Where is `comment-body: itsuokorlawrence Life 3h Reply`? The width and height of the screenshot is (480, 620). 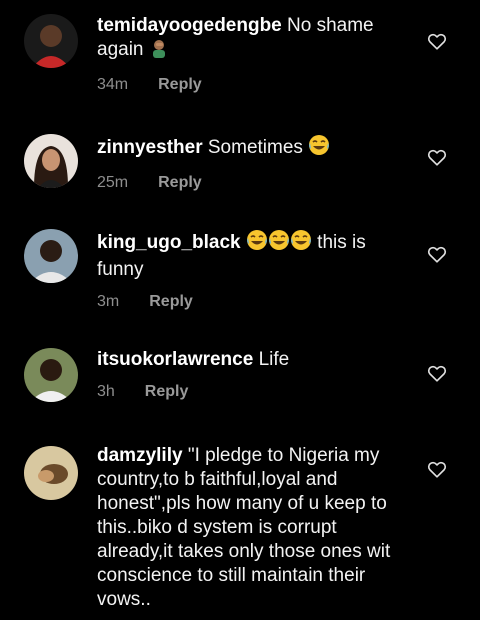 comment-body: itsuokorlawrence Life 3h Reply is located at coordinates (252, 374).